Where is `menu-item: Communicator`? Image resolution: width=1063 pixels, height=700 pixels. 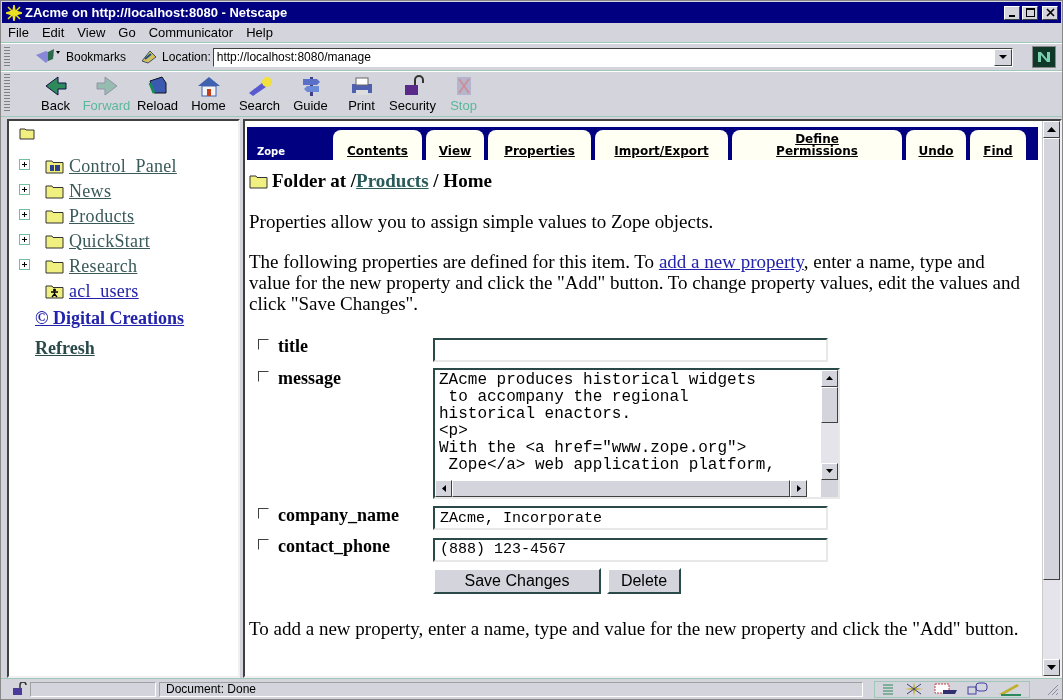
menu-item: Communicator is located at coordinates (191, 32).